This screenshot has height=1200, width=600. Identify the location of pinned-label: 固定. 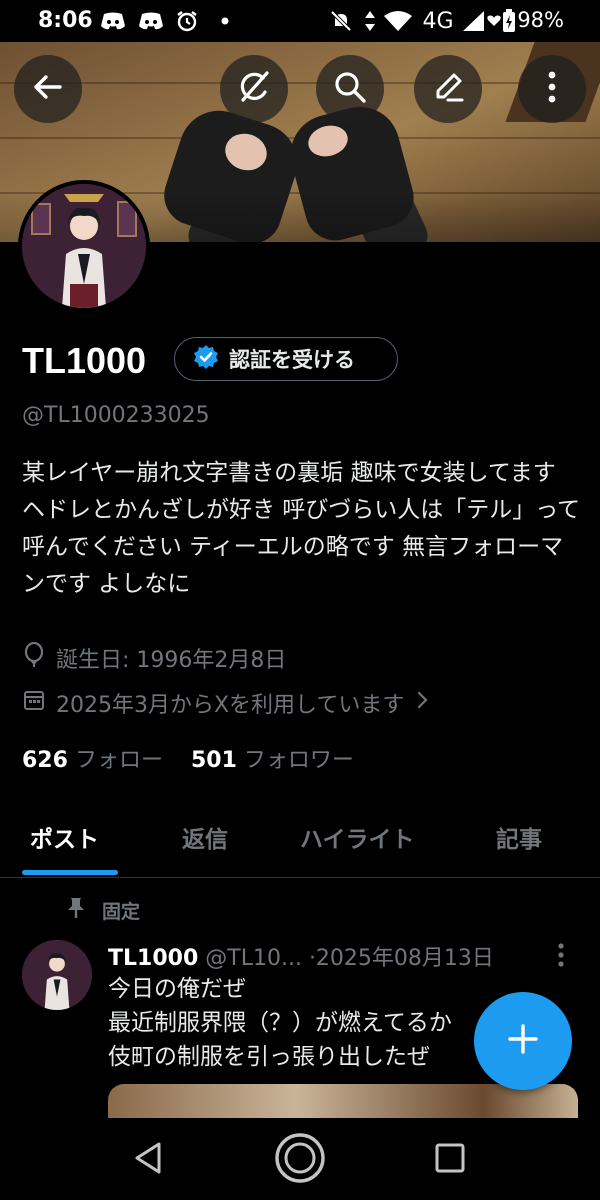
(121, 912).